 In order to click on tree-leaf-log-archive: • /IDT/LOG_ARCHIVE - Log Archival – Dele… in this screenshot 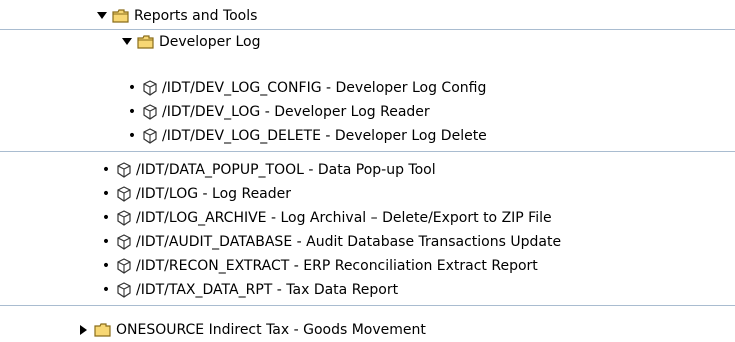, I will do `click(367, 218)`.